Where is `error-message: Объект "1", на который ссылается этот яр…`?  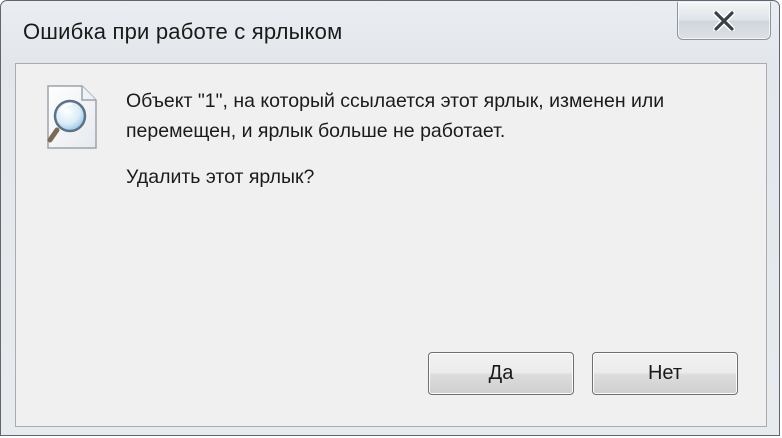
error-message: Объект "1", на который ссылается этот яр… is located at coordinates (395, 116).